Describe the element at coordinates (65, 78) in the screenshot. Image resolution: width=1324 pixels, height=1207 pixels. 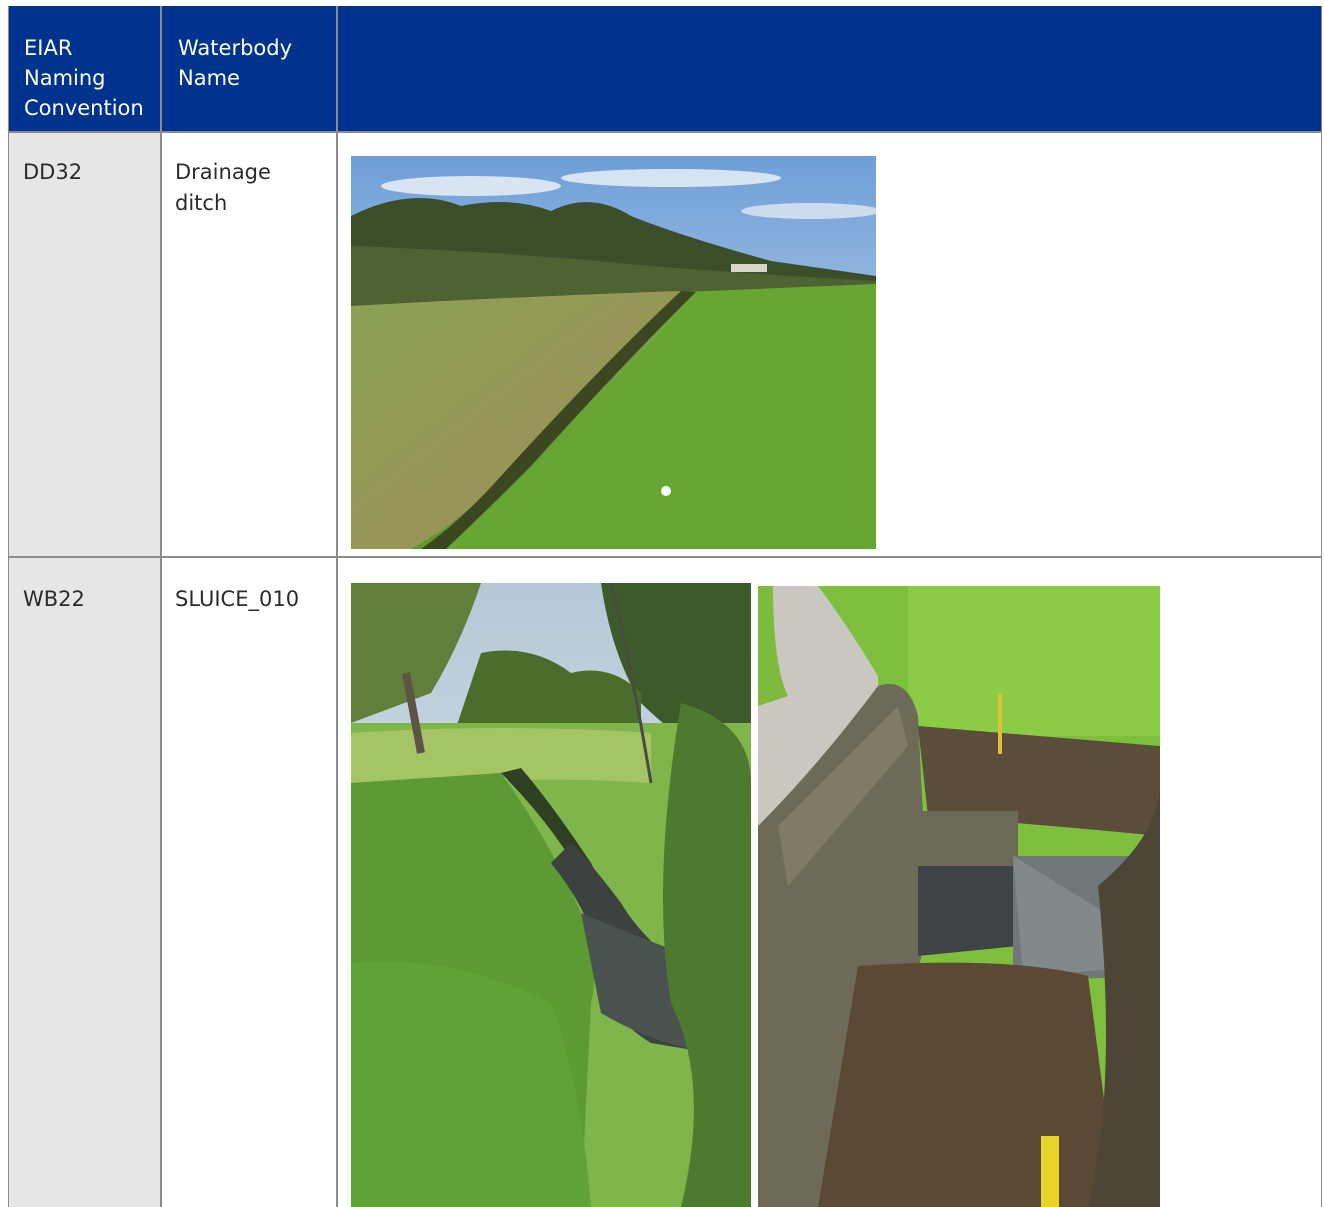
I see `header-line: Naming` at that location.